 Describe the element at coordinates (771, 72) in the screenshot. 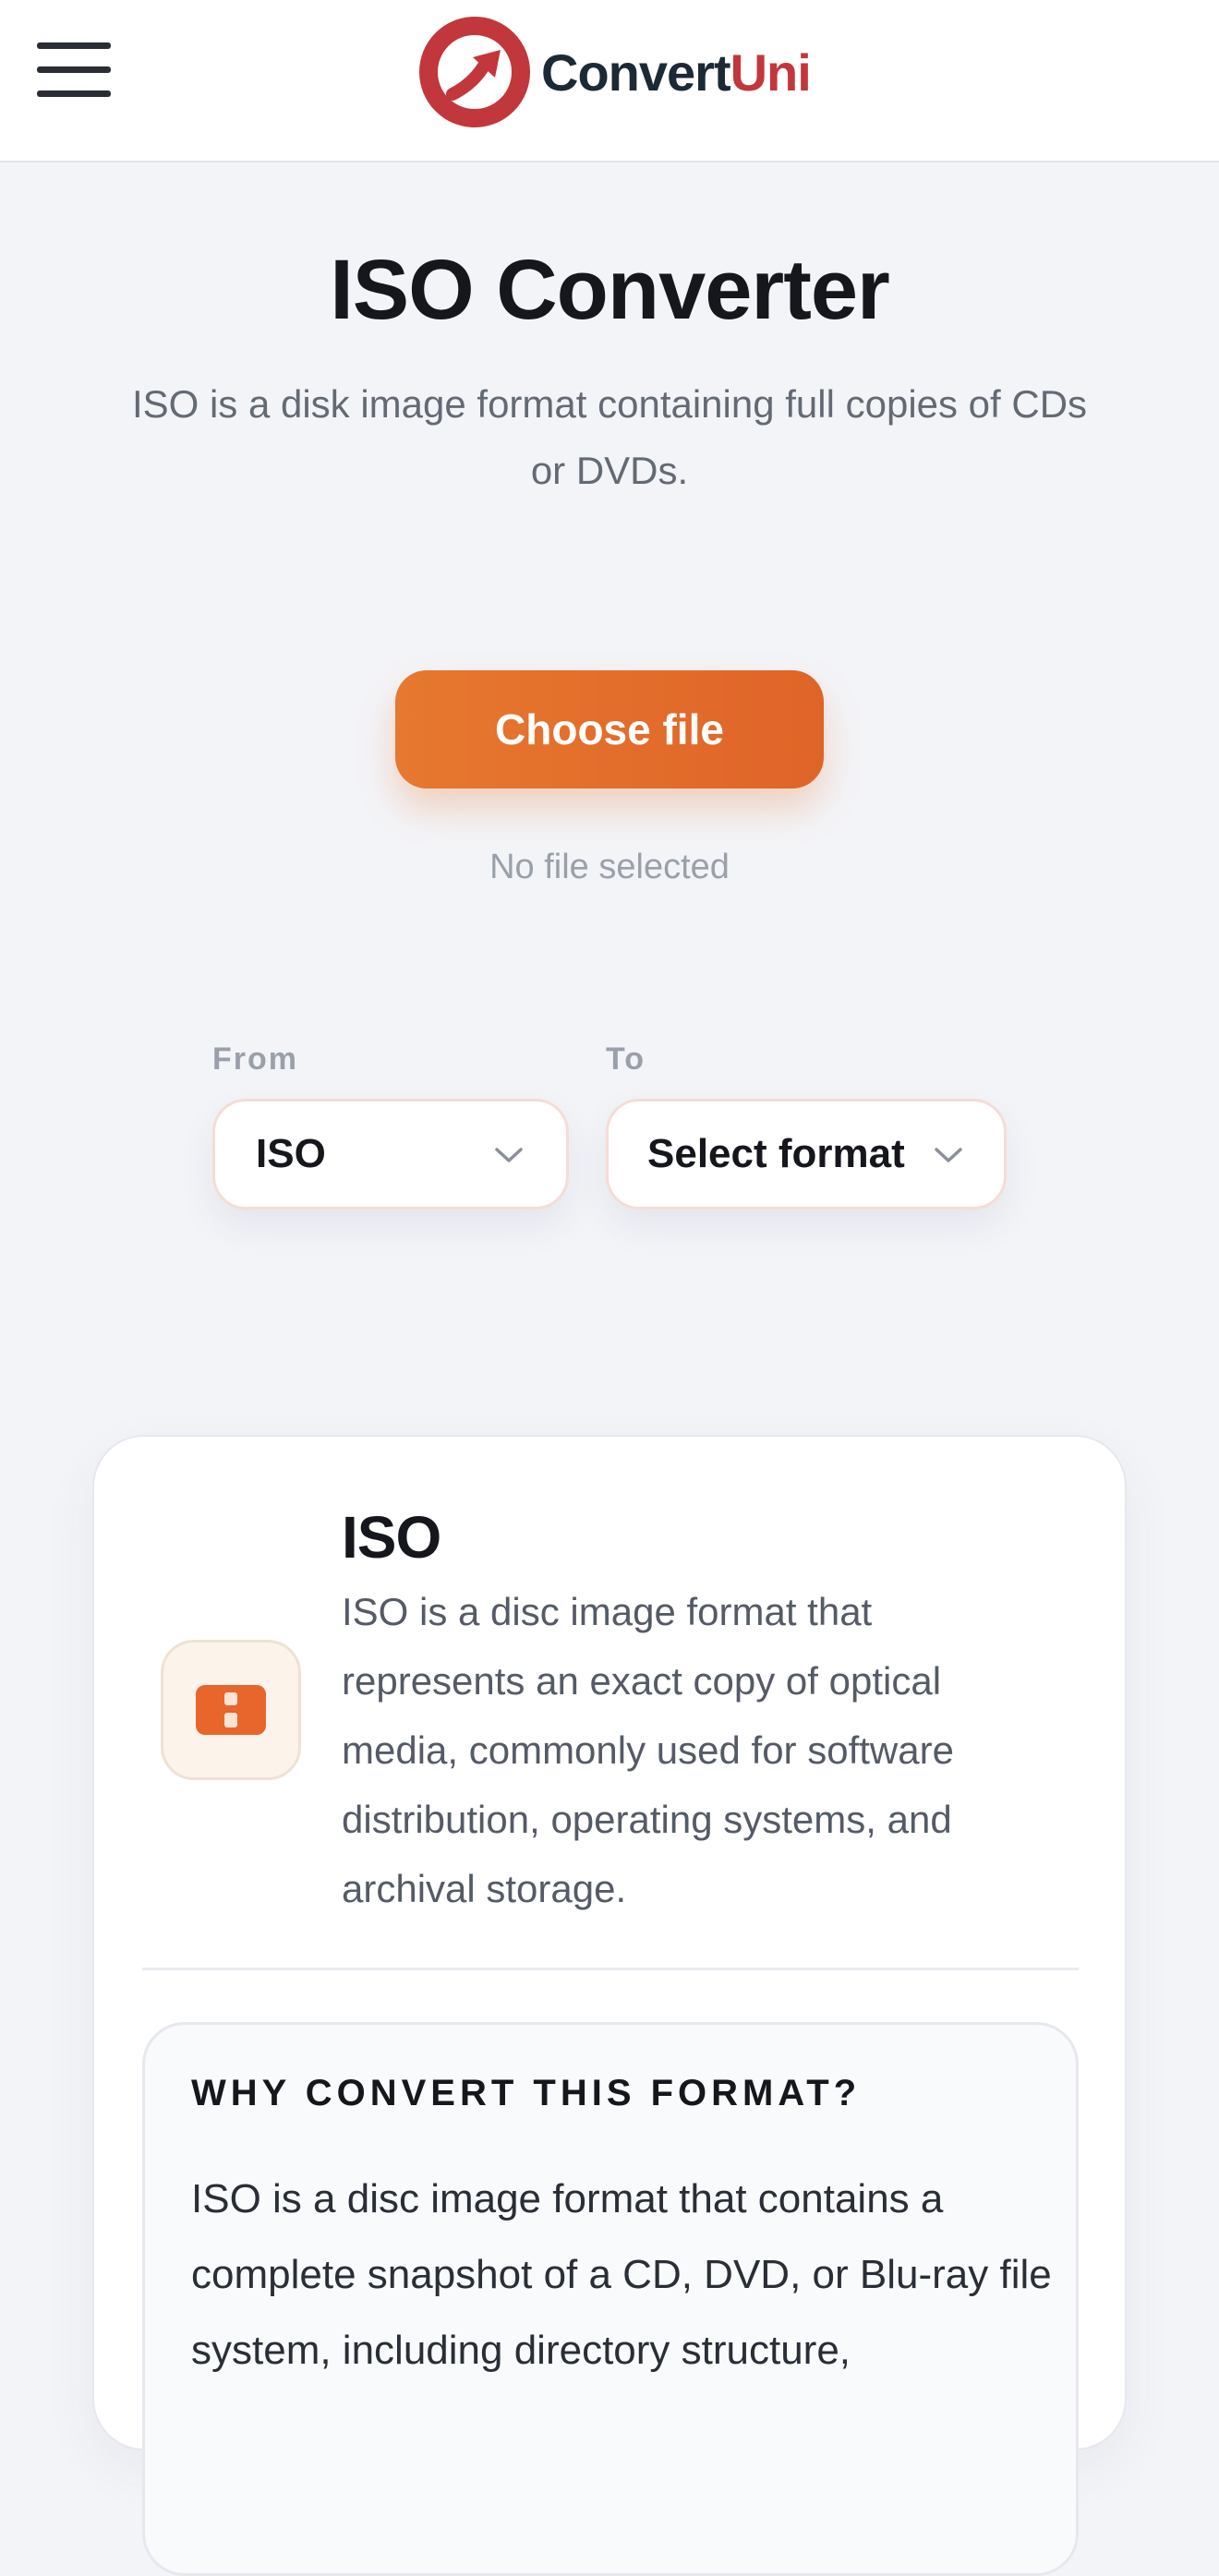

I see `brand-name-part2: Uni` at that location.